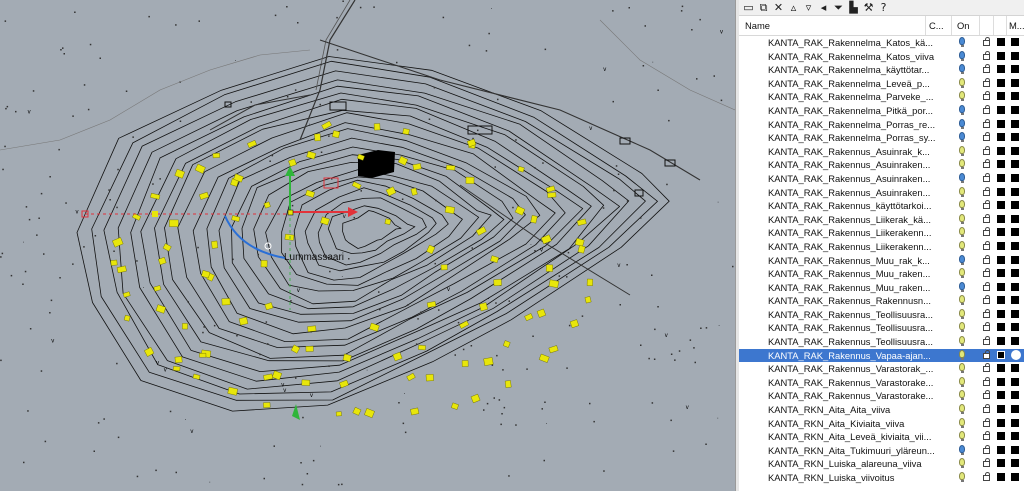 The height and width of the screenshot is (491, 1024). Describe the element at coordinates (838, 7) in the screenshot. I see `filter-icon: ⏷` at that location.